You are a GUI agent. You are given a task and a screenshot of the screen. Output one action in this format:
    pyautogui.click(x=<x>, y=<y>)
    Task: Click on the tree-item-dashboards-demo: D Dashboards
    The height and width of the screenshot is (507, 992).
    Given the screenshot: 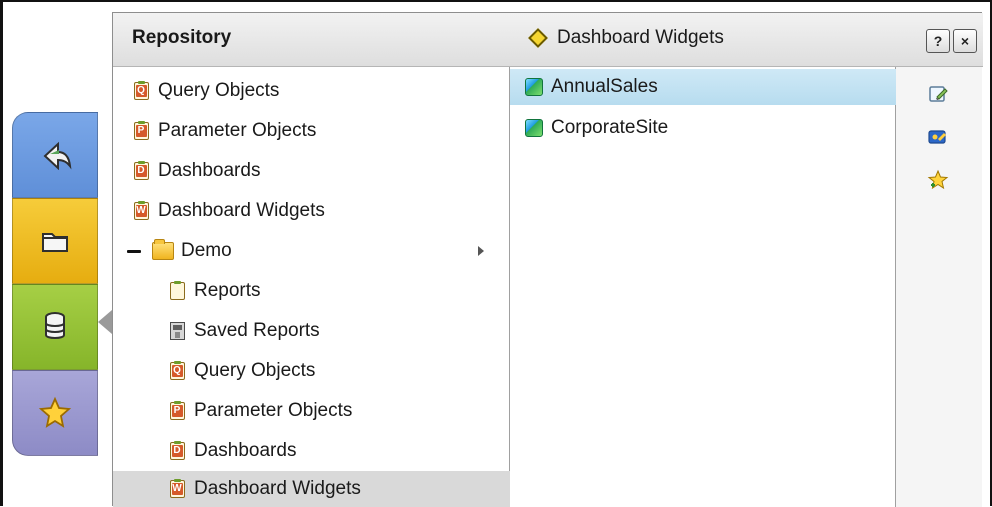 What is the action you would take?
    pyautogui.click(x=338, y=451)
    